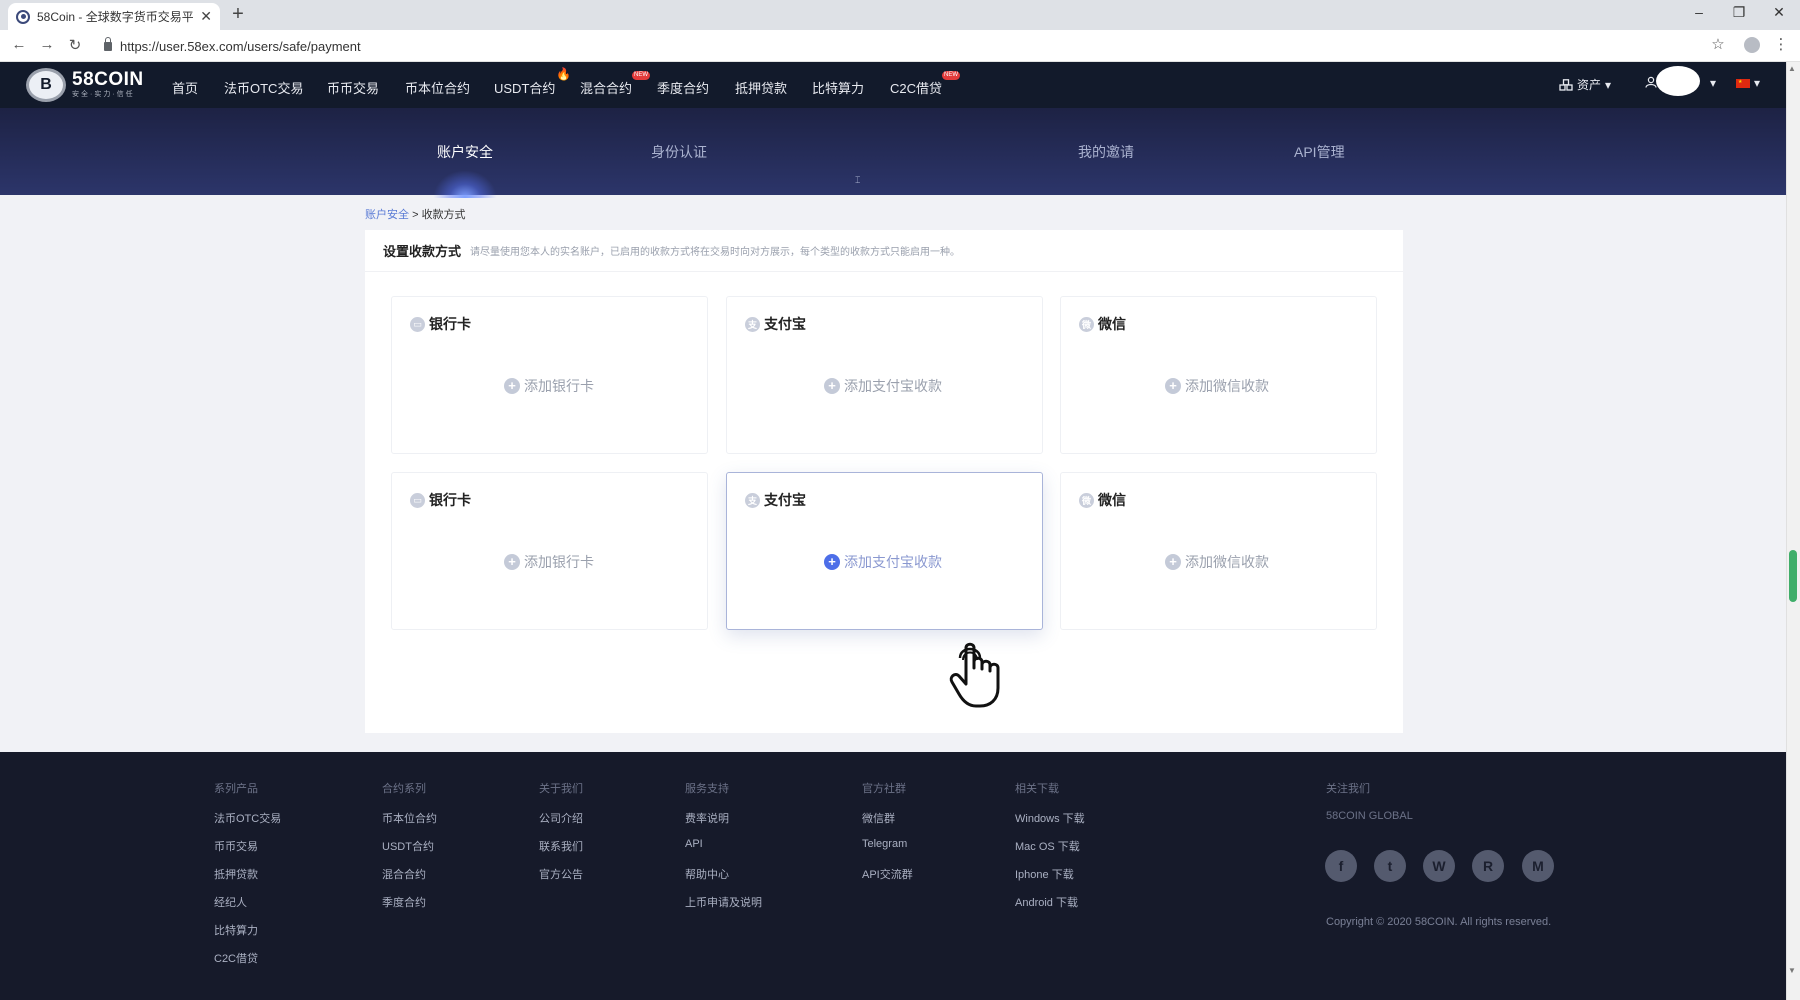  Describe the element at coordinates (900, 46) in the screenshot. I see `url-field: https://user.58ex.com/users/safe/payment` at that location.